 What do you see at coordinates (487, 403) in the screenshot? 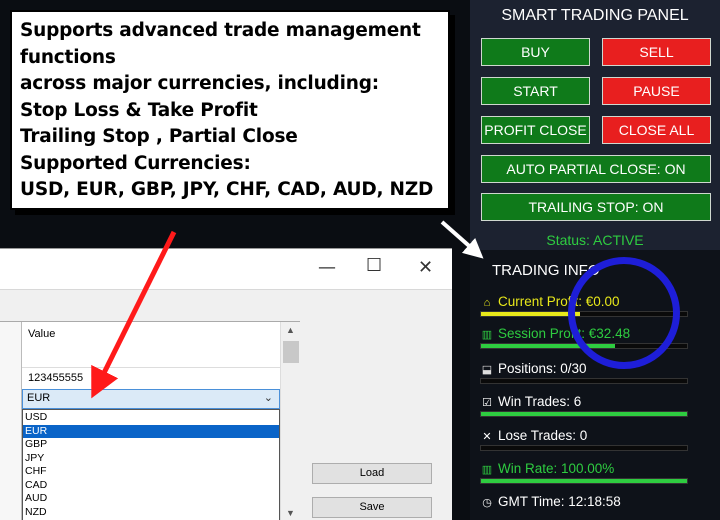
I see `checkbox-icon: ☑` at bounding box center [487, 403].